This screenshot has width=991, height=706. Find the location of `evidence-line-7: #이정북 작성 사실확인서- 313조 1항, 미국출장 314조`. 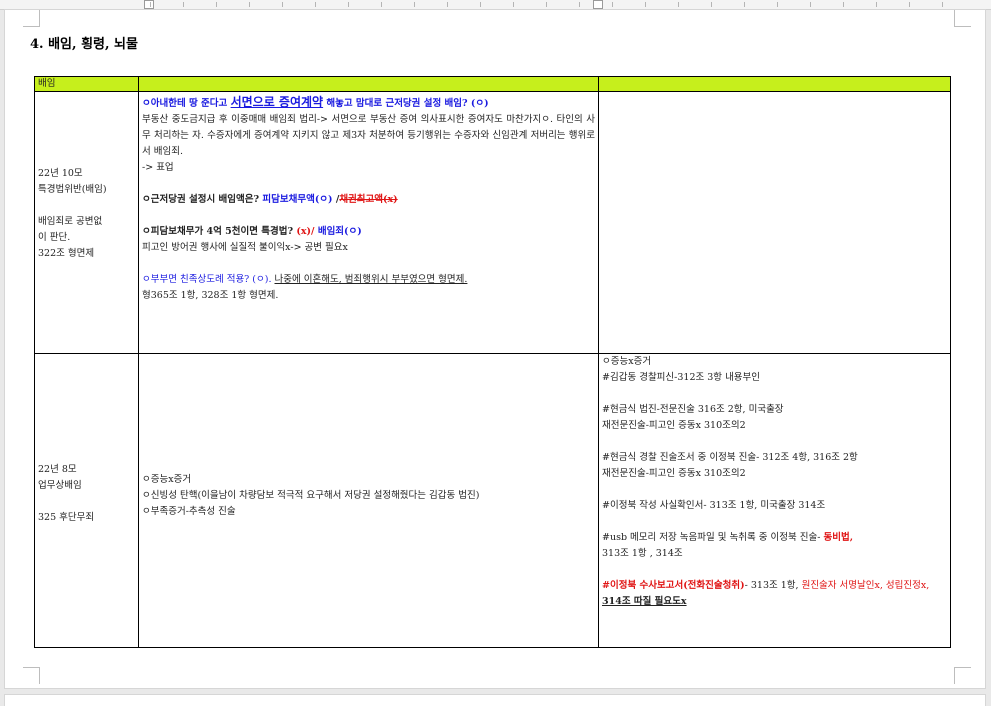

evidence-line-7: #이정북 작성 사실확인서- 313조 1항, 미국출장 314조 is located at coordinates (714, 505).